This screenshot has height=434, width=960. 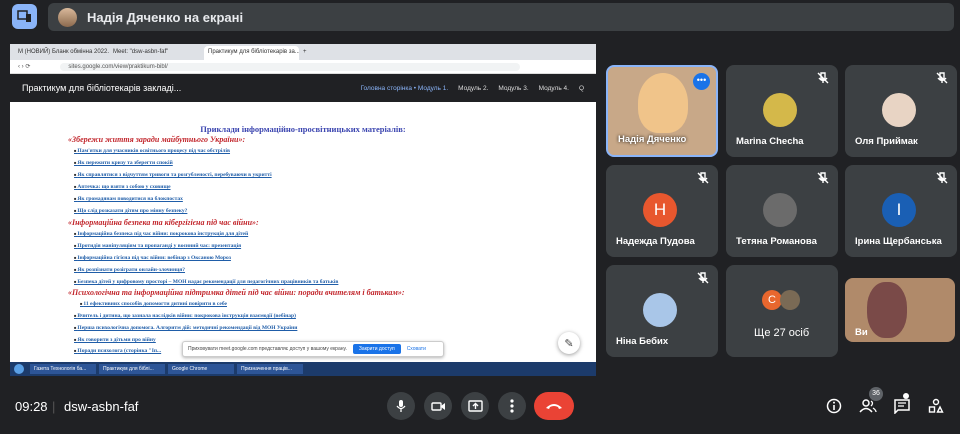 What do you see at coordinates (936, 406) in the screenshot?
I see `activities-icon` at bounding box center [936, 406].